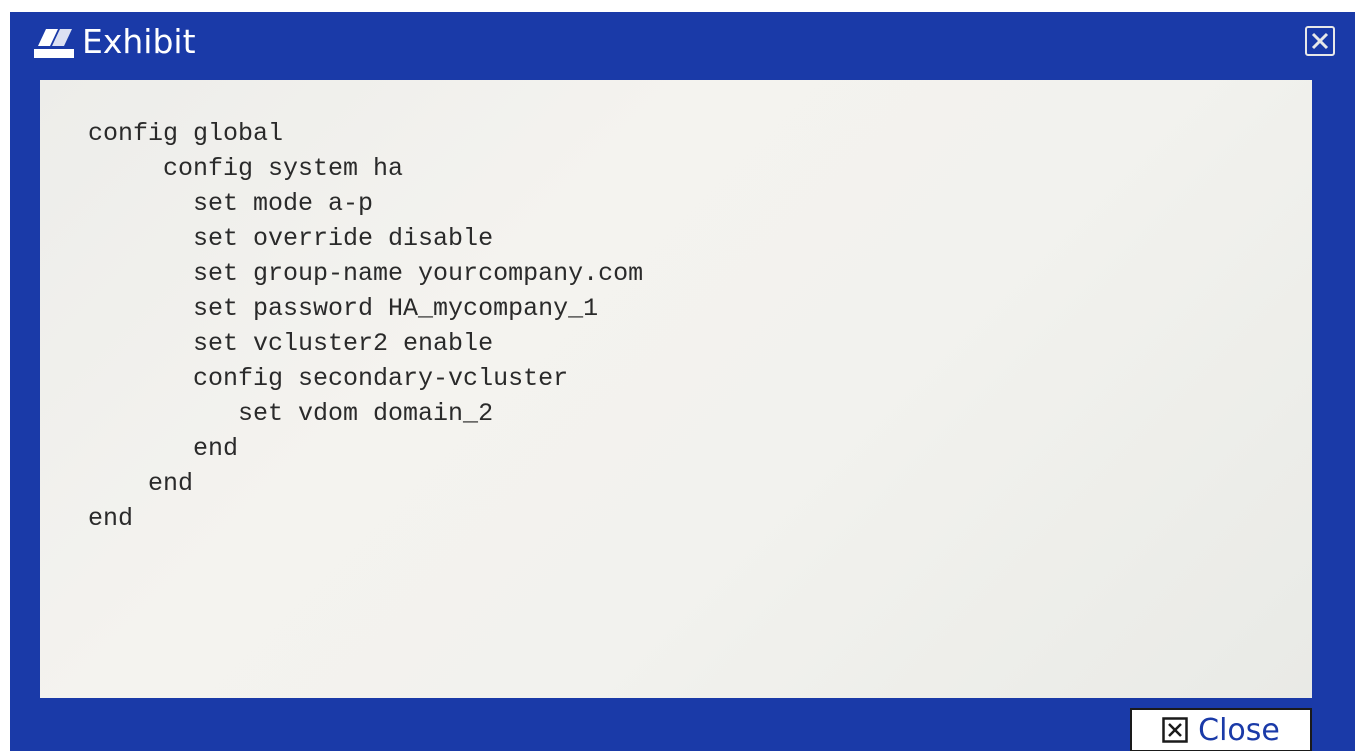 The image size is (1355, 751). I want to click on title-bar: Exhibit, so click(682, 44).